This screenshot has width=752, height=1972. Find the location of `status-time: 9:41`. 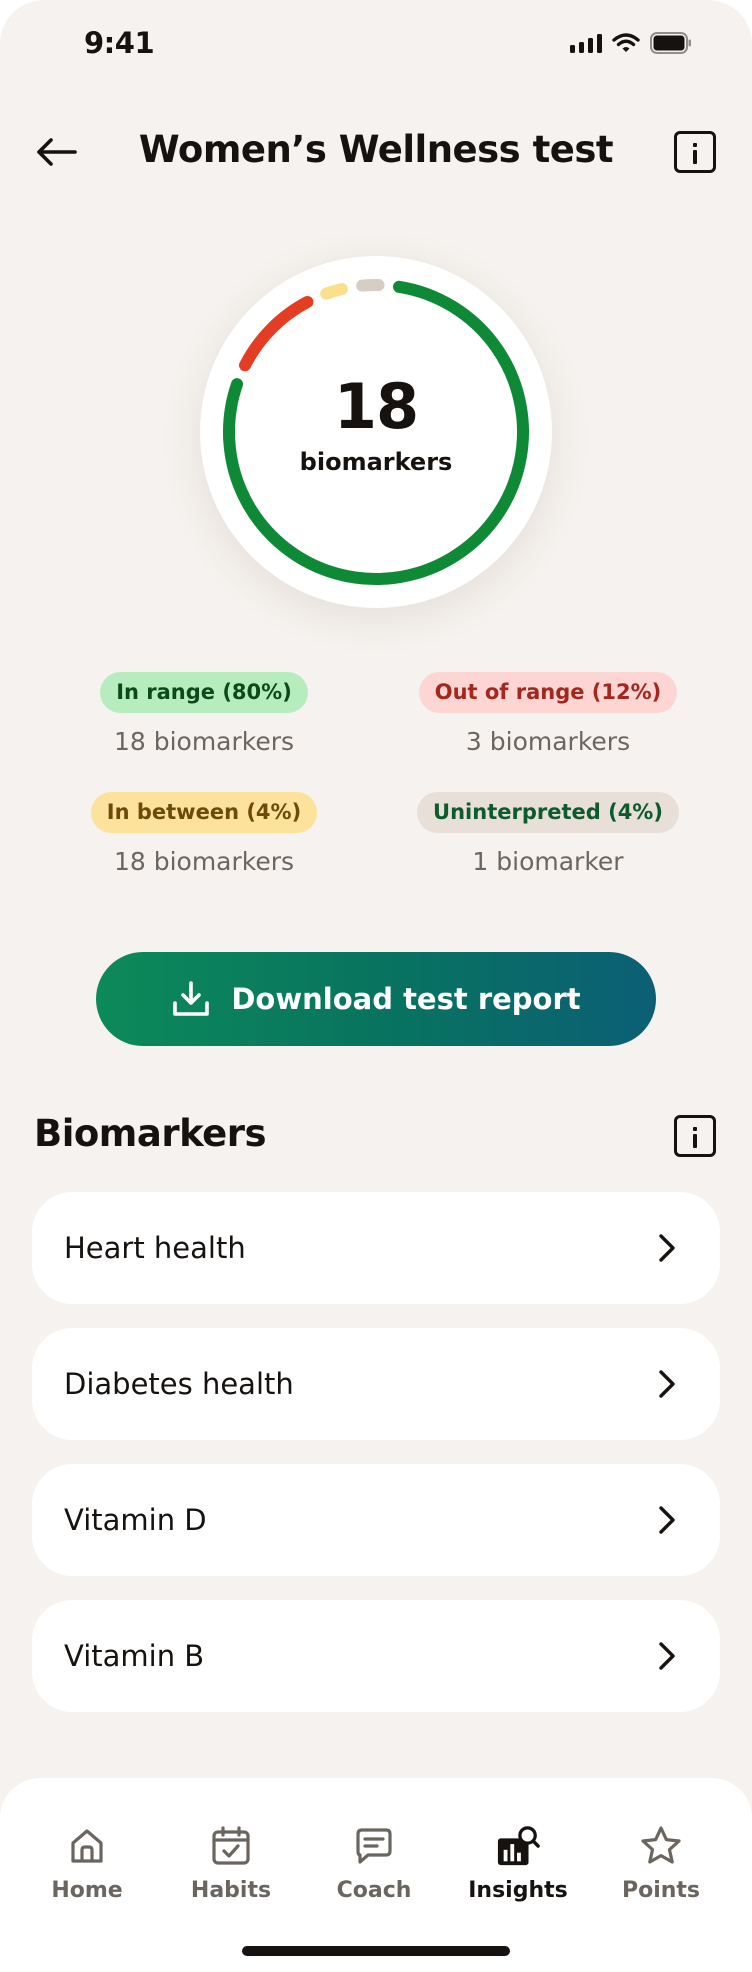

status-time: 9:41 is located at coordinates (119, 43).